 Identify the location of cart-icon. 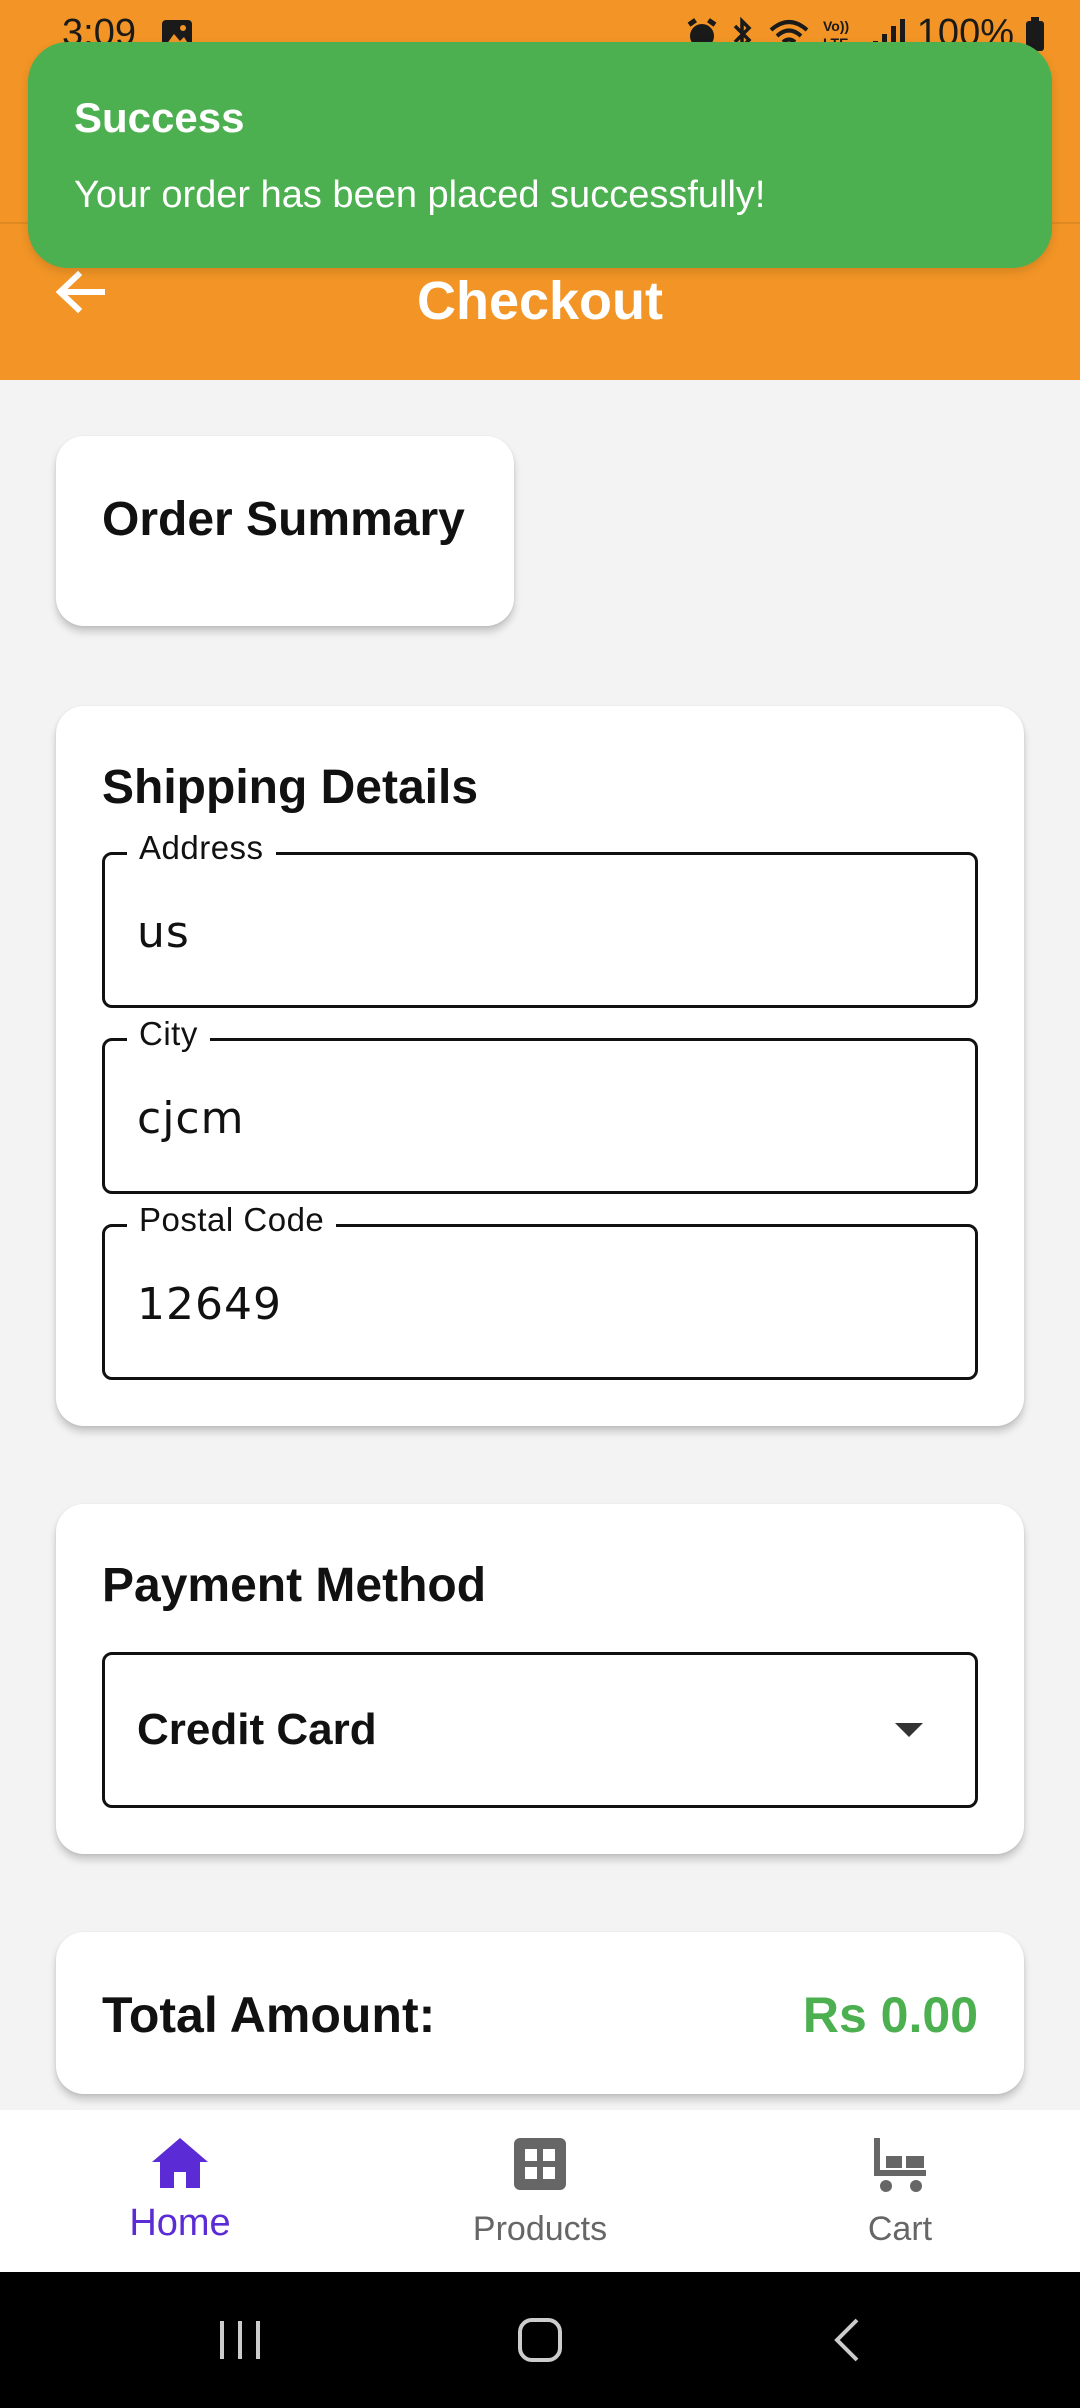
(900, 2165).